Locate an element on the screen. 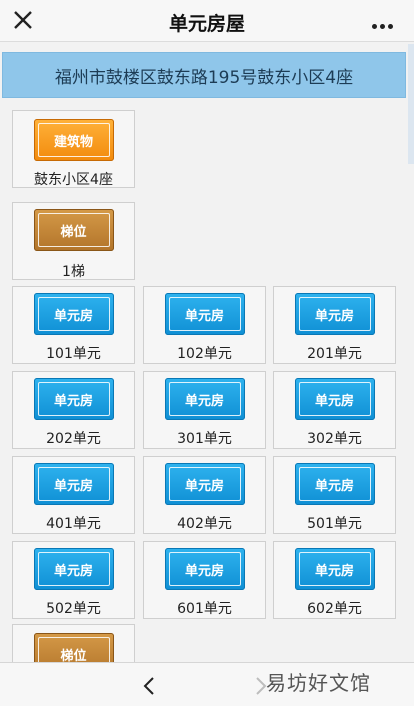  unit-card: 单元房 602单元 is located at coordinates (334, 580).